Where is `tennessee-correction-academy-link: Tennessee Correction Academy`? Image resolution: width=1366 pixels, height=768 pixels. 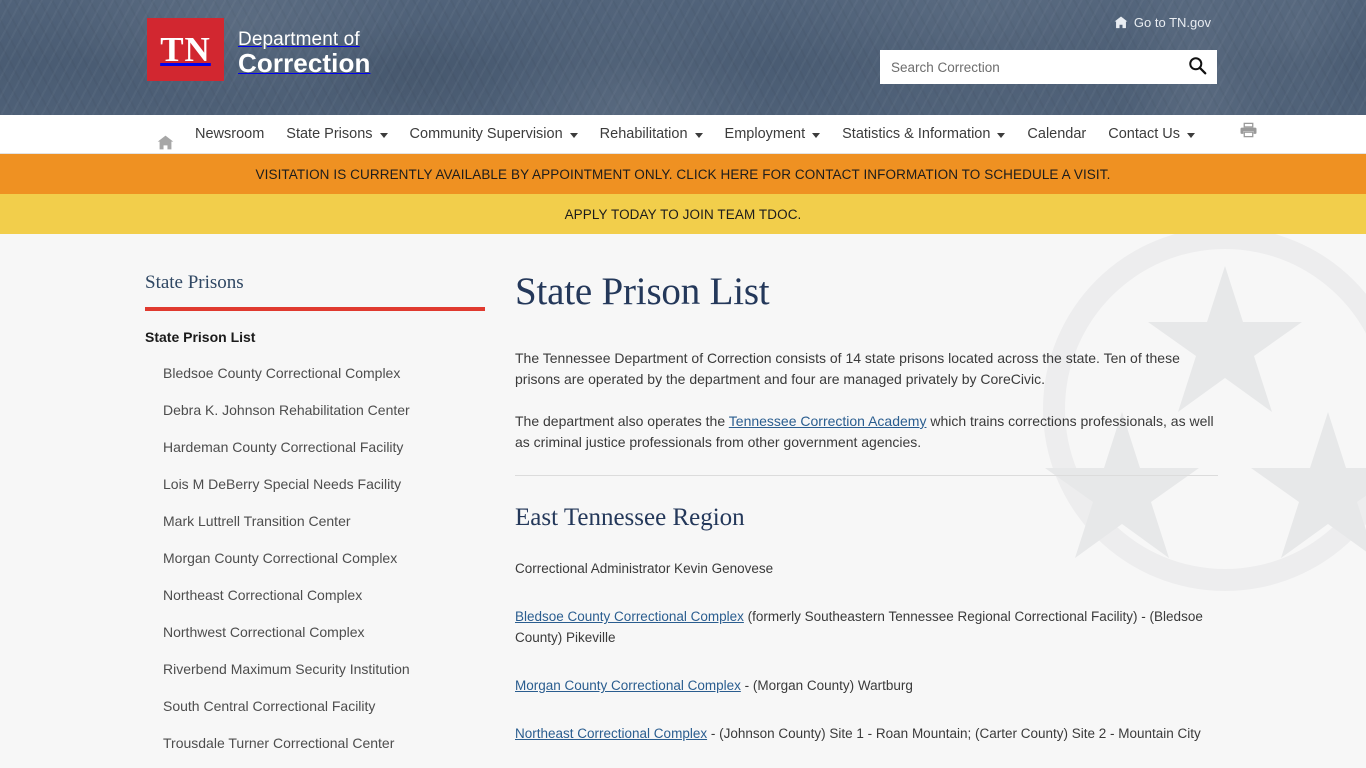
tennessee-correction-academy-link: Tennessee Correction Academy is located at coordinates (828, 421).